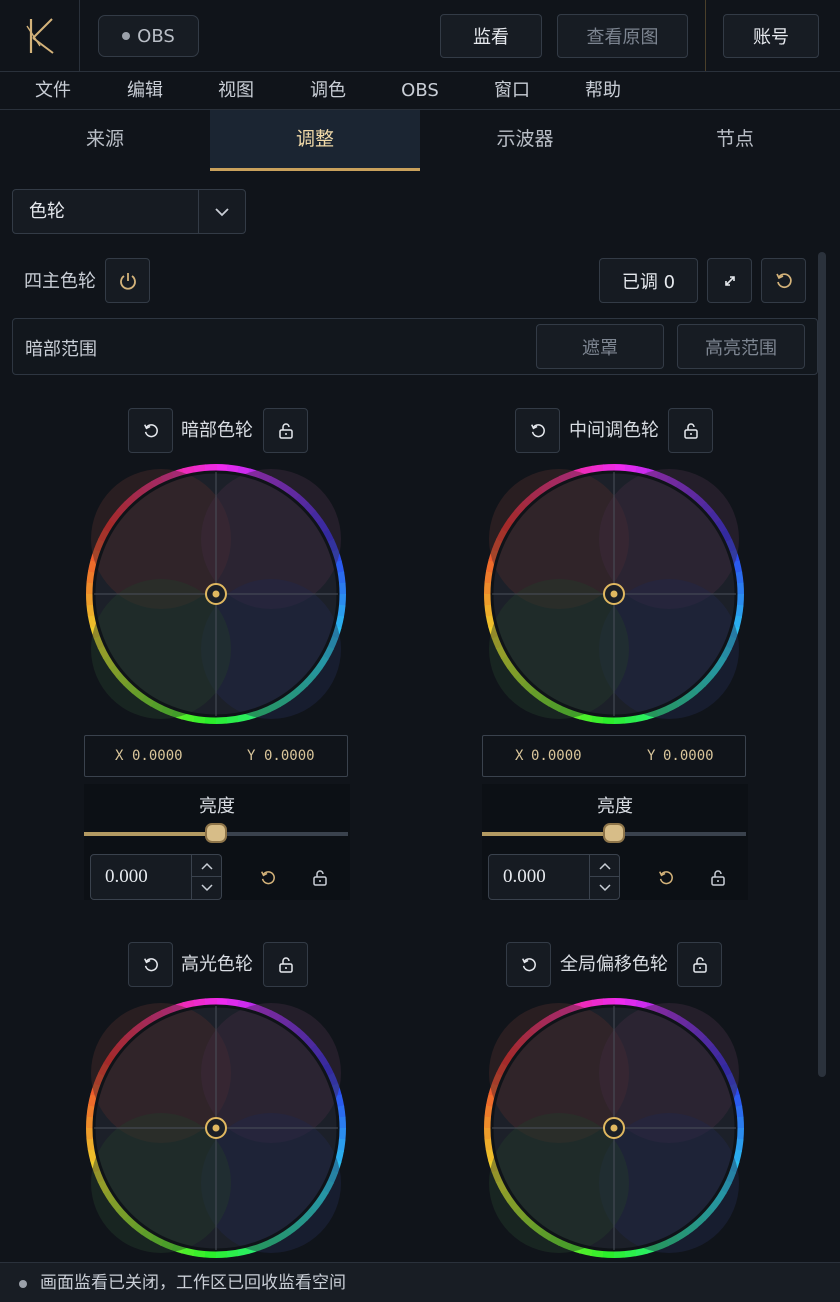  I want to click on logo, so click(40, 35).